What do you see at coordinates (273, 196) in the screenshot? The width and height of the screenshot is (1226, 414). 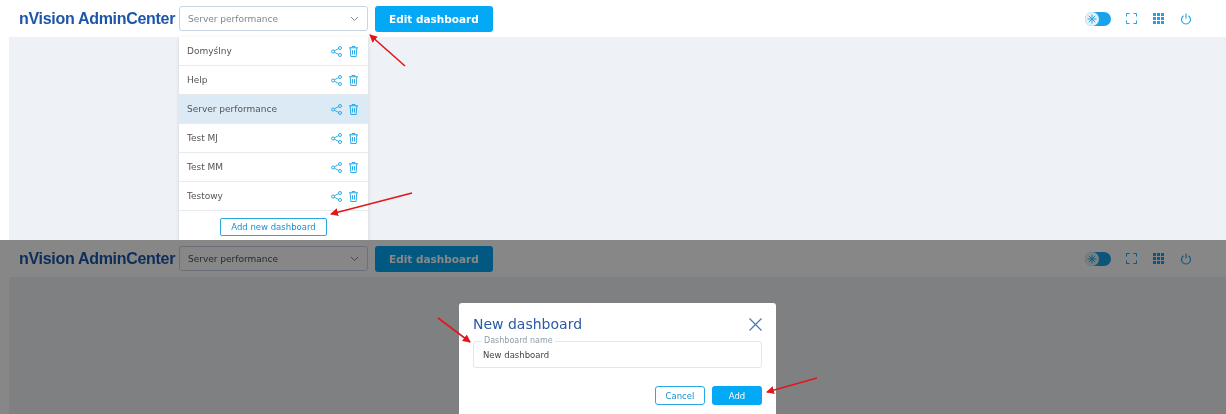 I see `dashboard-option: Testowy` at bounding box center [273, 196].